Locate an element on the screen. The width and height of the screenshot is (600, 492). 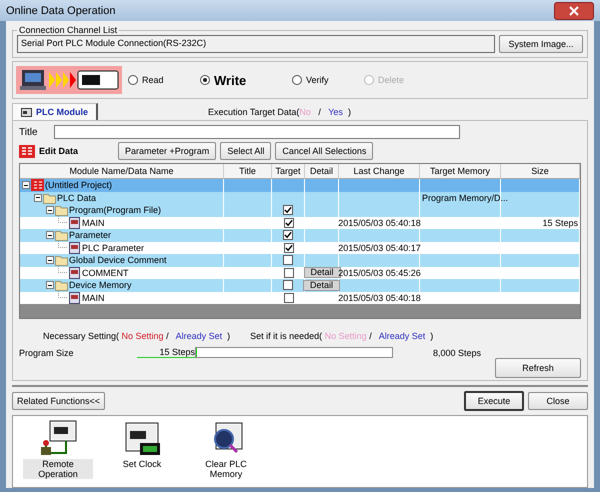
data-name-text: Global Device Comment is located at coordinates (118, 260).